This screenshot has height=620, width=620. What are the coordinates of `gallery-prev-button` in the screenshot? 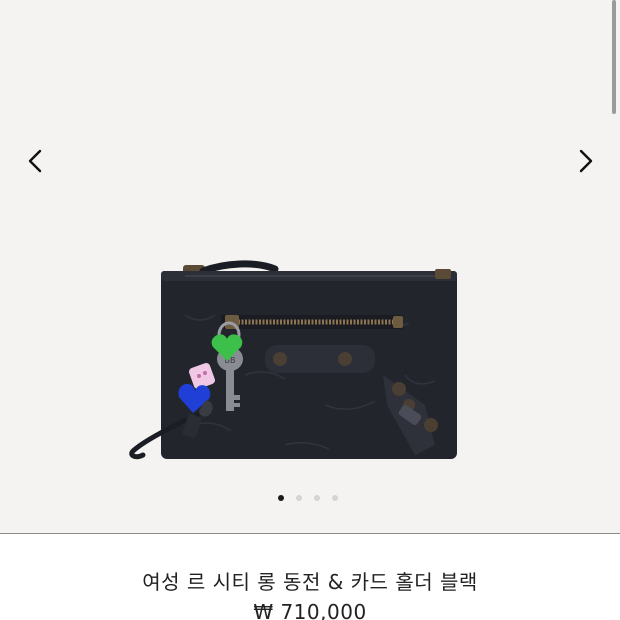 It's located at (35, 161).